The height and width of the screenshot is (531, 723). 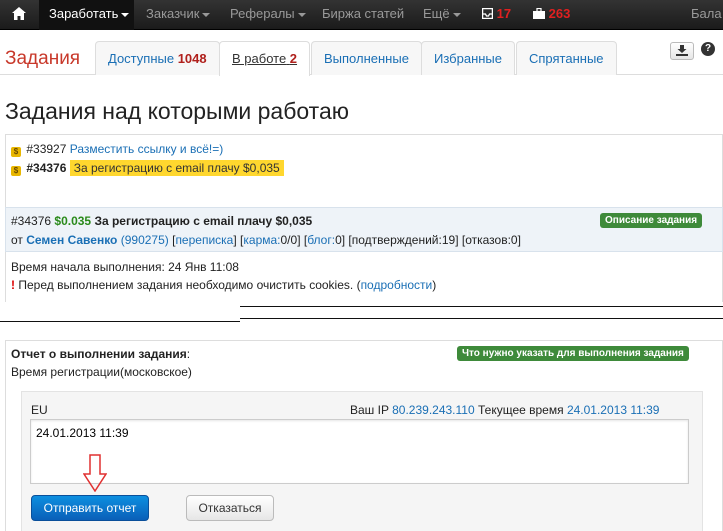 I want to click on download-button, so click(x=682, y=51).